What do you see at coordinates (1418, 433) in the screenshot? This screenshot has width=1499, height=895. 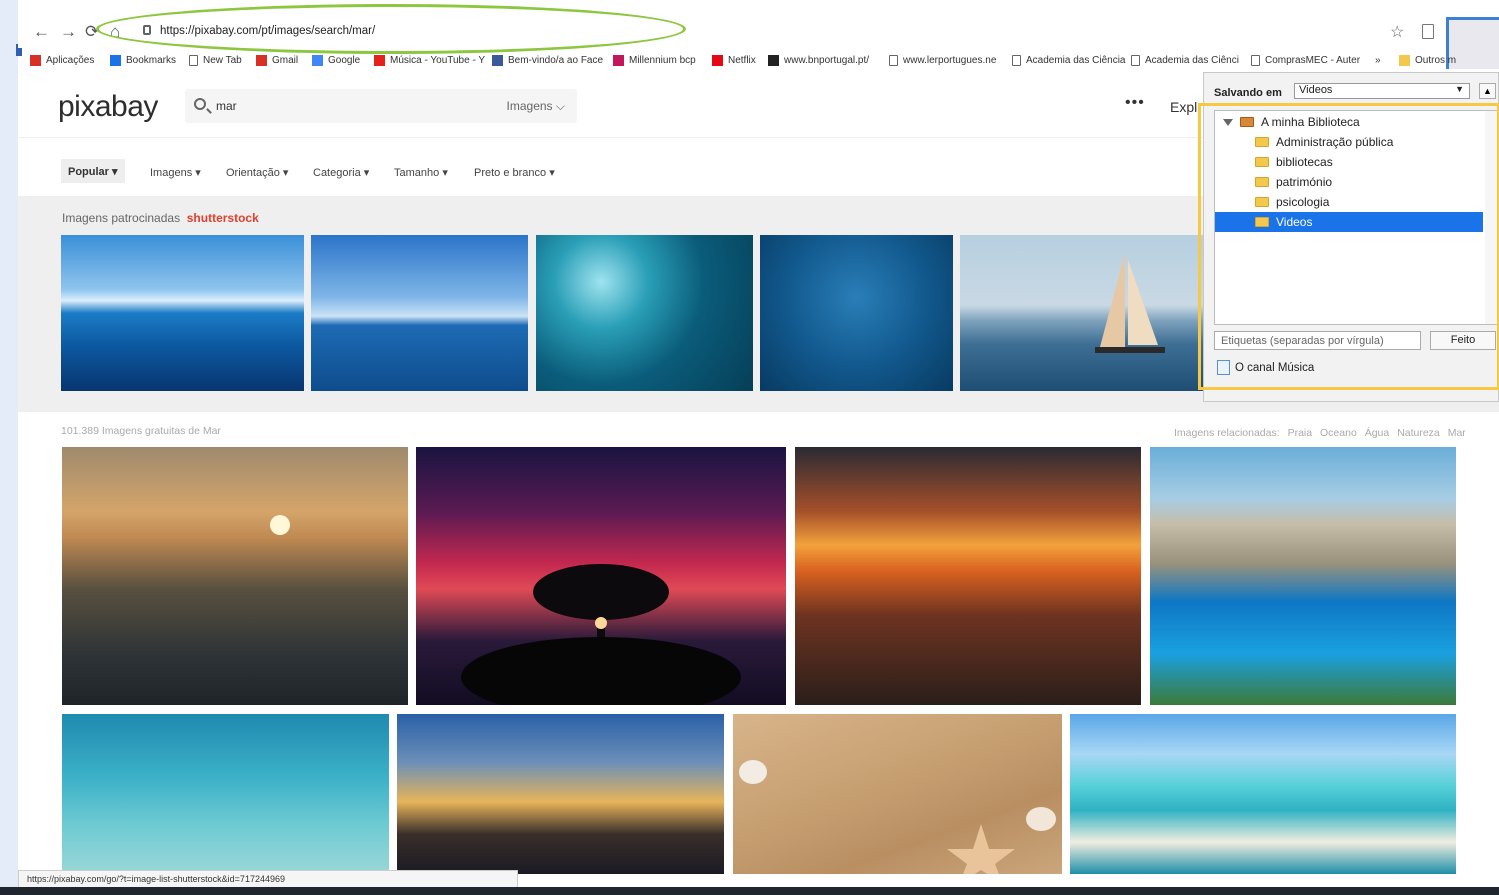 I see `related-tag: Natureza` at bounding box center [1418, 433].